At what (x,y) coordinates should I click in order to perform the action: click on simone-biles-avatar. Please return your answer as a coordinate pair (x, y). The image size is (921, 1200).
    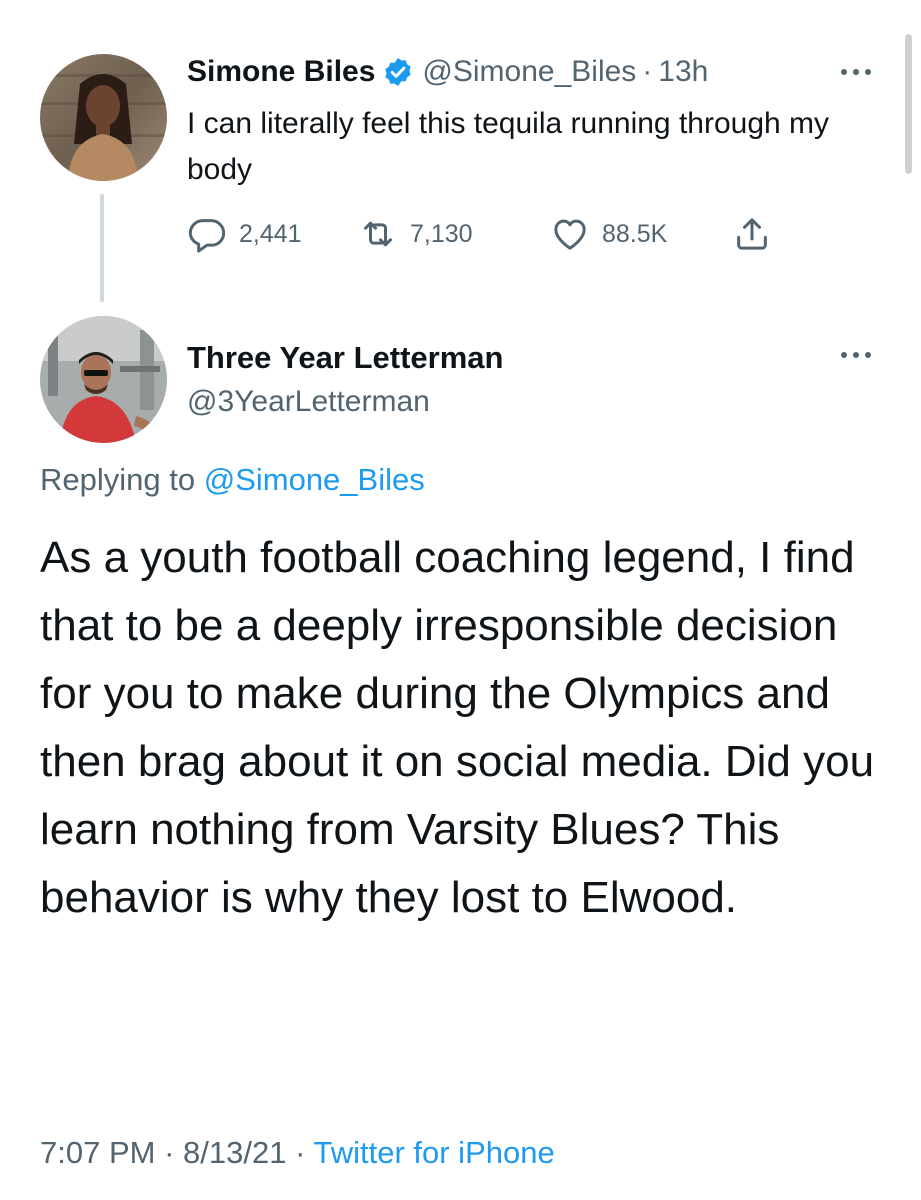
    Looking at the image, I should click on (103, 117).